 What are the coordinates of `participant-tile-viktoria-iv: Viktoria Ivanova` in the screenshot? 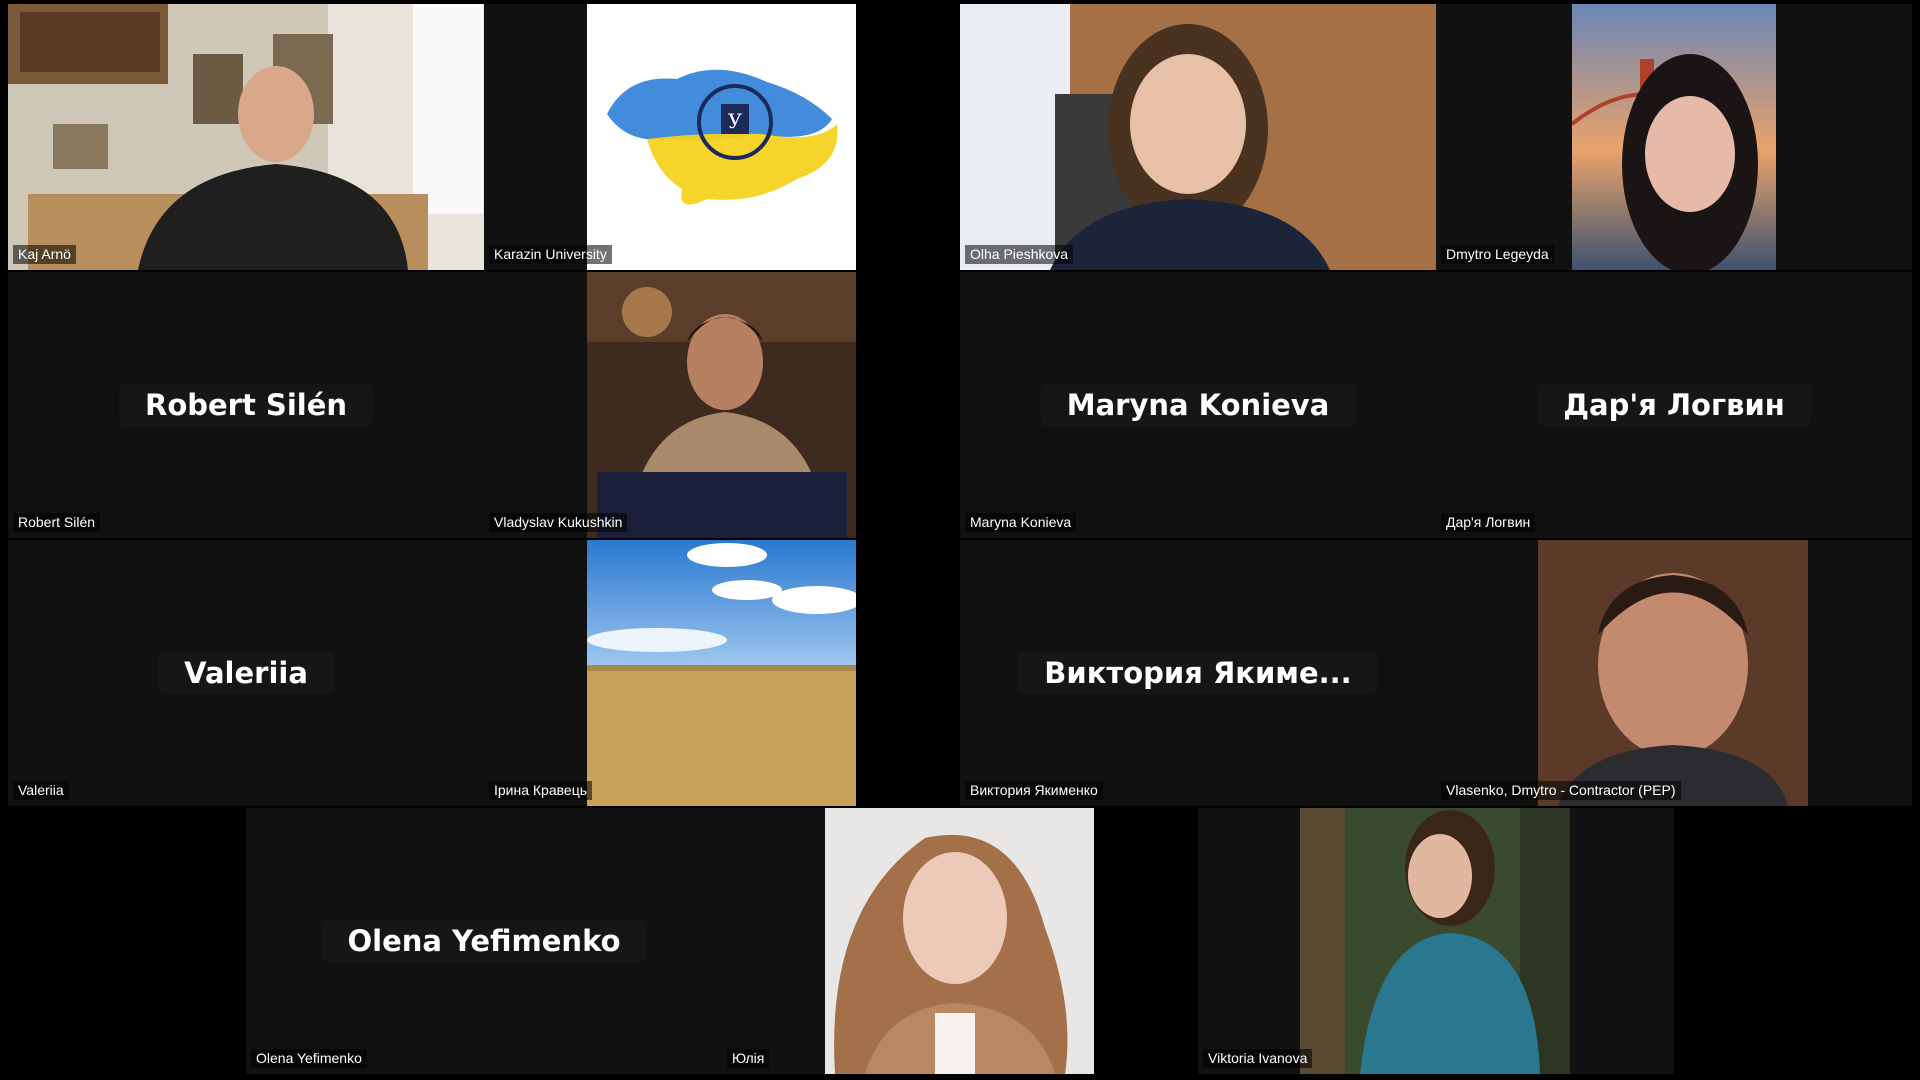 It's located at (1436, 941).